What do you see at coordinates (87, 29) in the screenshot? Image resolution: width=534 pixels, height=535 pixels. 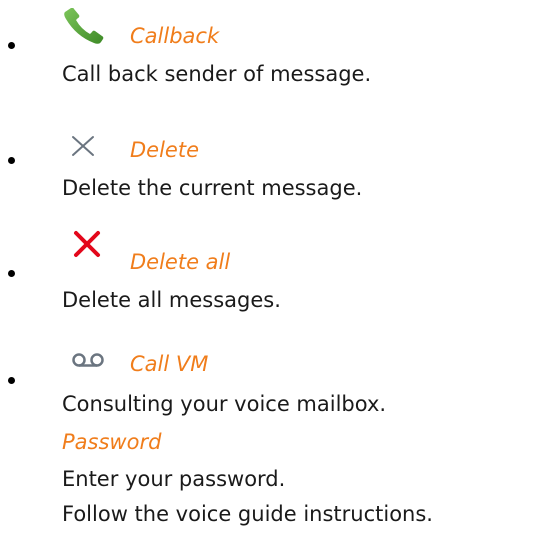 I see `phone-handset-icon` at bounding box center [87, 29].